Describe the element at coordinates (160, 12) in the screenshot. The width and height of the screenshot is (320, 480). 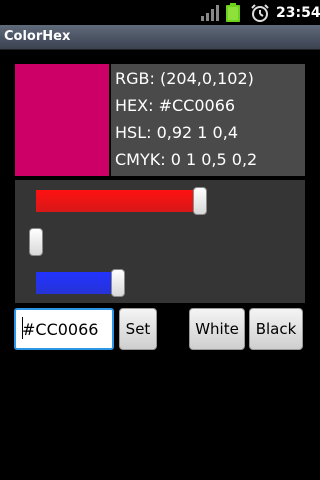
I see `status-bar: 23:54` at that location.